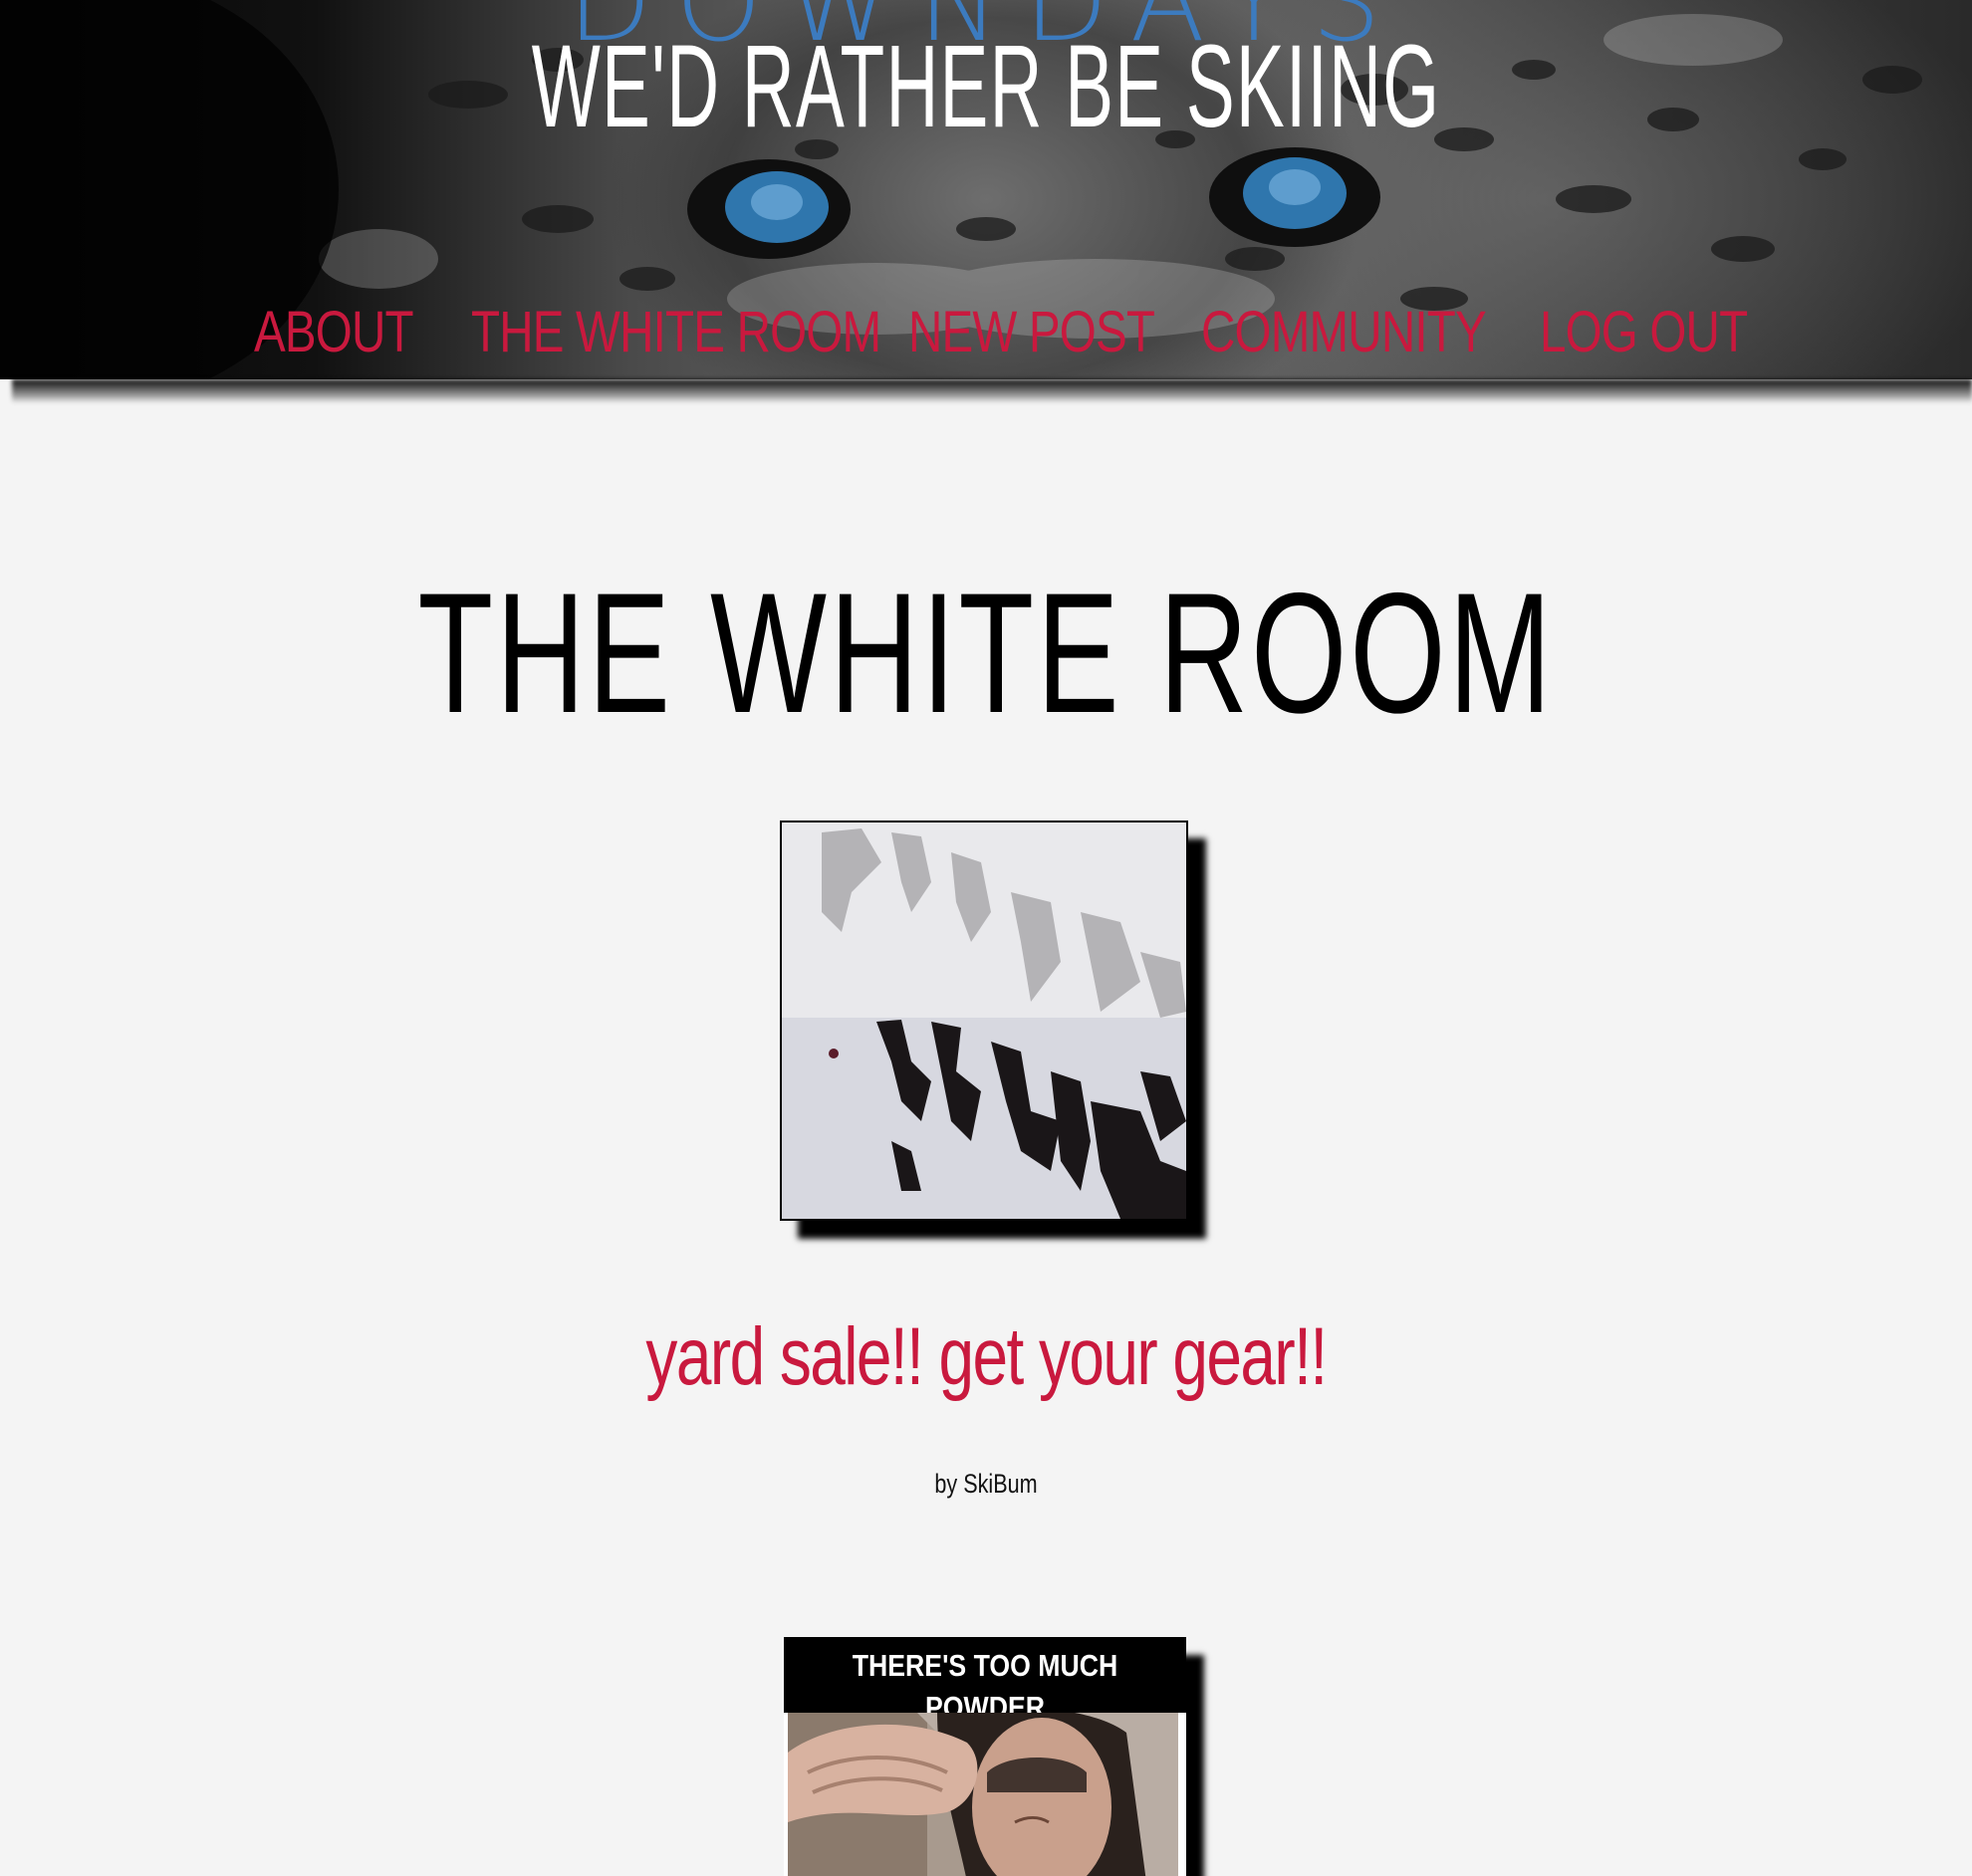  Describe the element at coordinates (1033, 203) in the screenshot. I see `leopard-eyes` at that location.